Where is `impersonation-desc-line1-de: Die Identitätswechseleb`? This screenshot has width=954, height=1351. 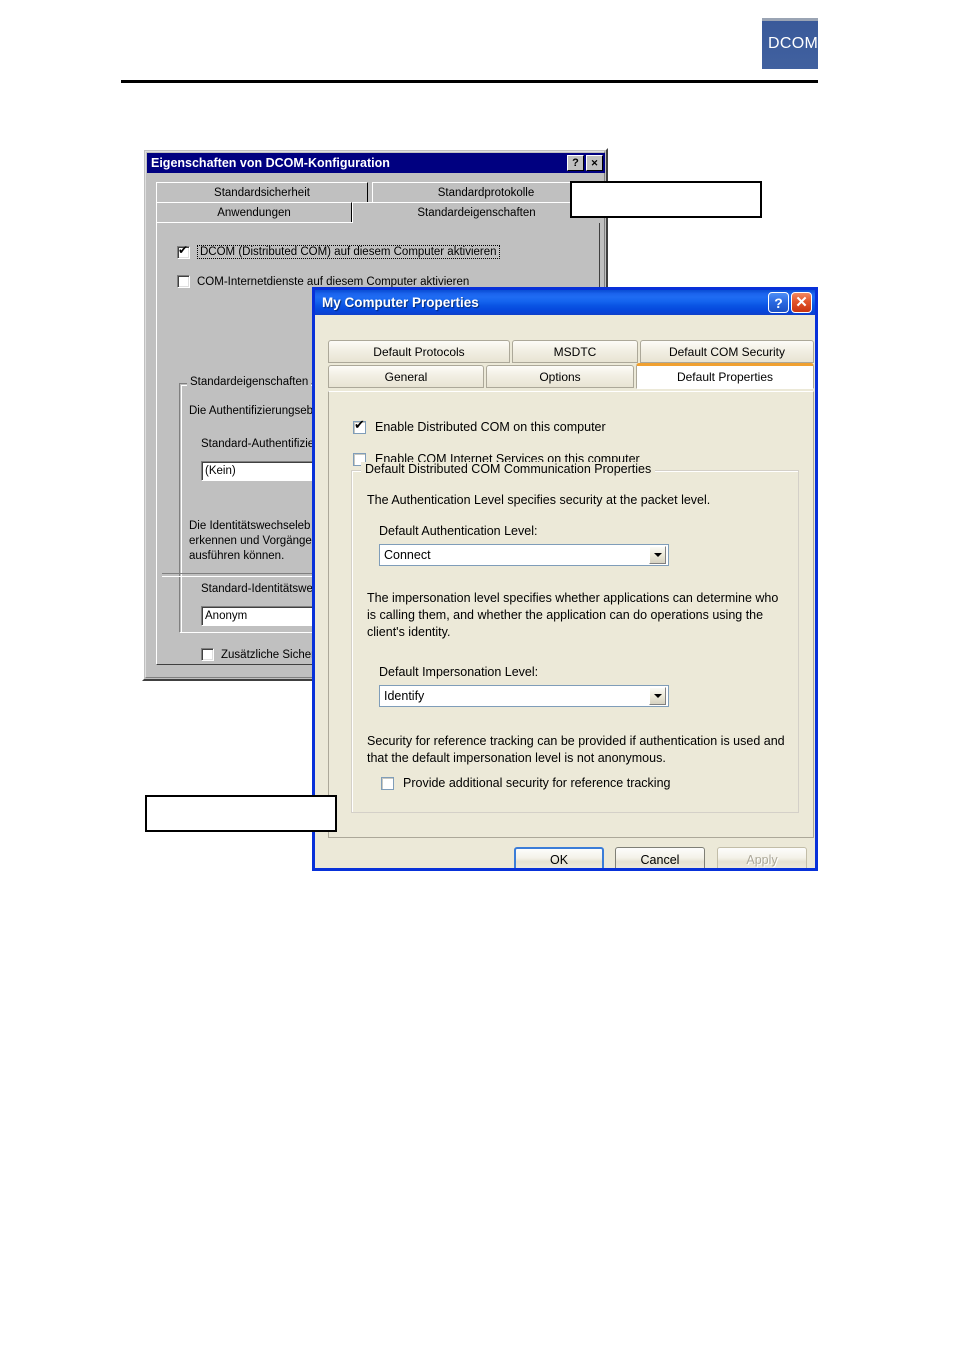
impersonation-desc-line1-de: Die Identitätswechseleb is located at coordinates (250, 526).